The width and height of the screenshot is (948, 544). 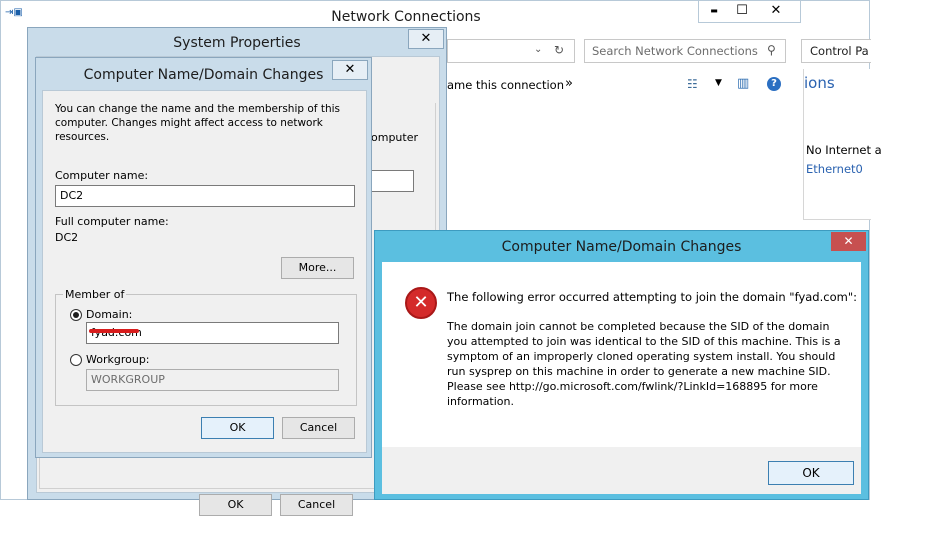 What do you see at coordinates (559, 50) in the screenshot?
I see `refresh-icon: ↻` at bounding box center [559, 50].